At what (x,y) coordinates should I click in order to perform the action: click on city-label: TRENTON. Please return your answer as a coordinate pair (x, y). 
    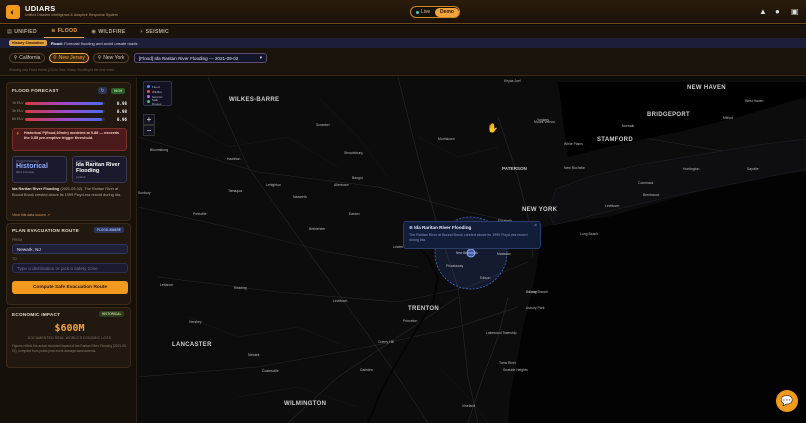
    Looking at the image, I should click on (423, 309).